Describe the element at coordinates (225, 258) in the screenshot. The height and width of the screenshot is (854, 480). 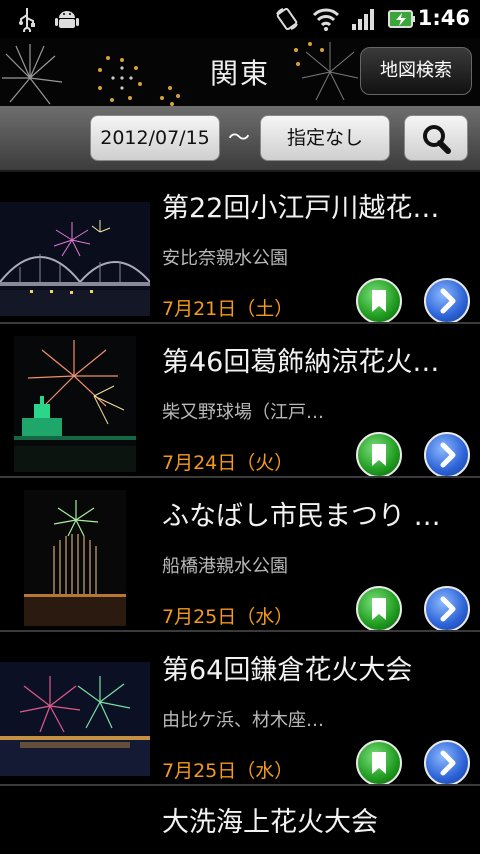
I see `event-place: 安比奈親水公園` at that location.